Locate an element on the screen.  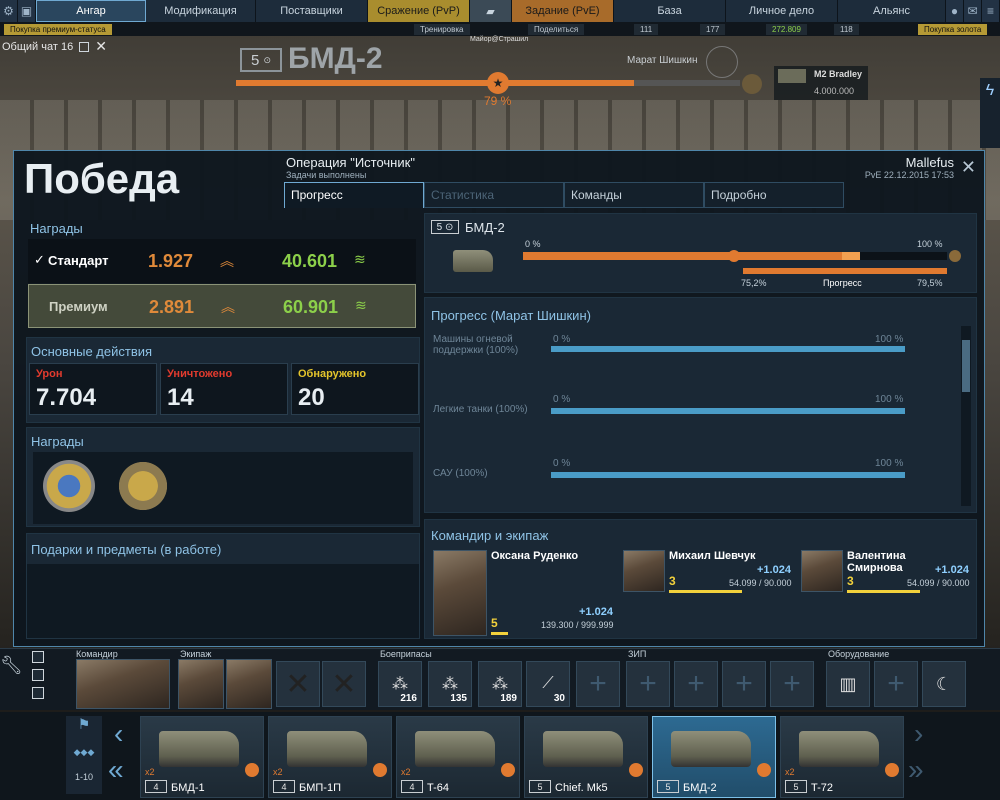
vehicle-name: БМД-2 is located at coordinates (700, 788).